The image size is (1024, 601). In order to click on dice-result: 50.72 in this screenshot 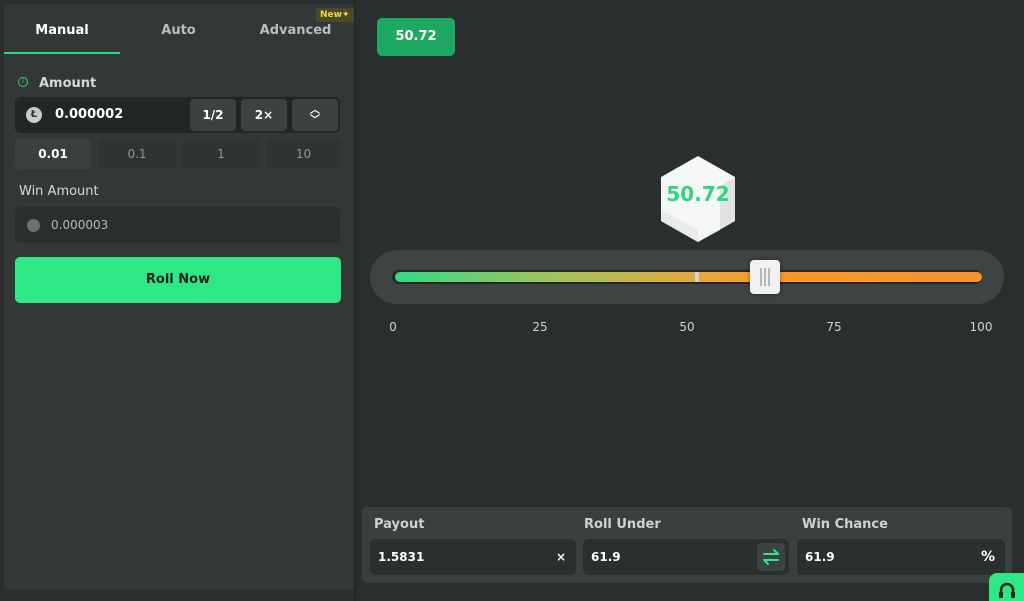, I will do `click(698, 199)`.